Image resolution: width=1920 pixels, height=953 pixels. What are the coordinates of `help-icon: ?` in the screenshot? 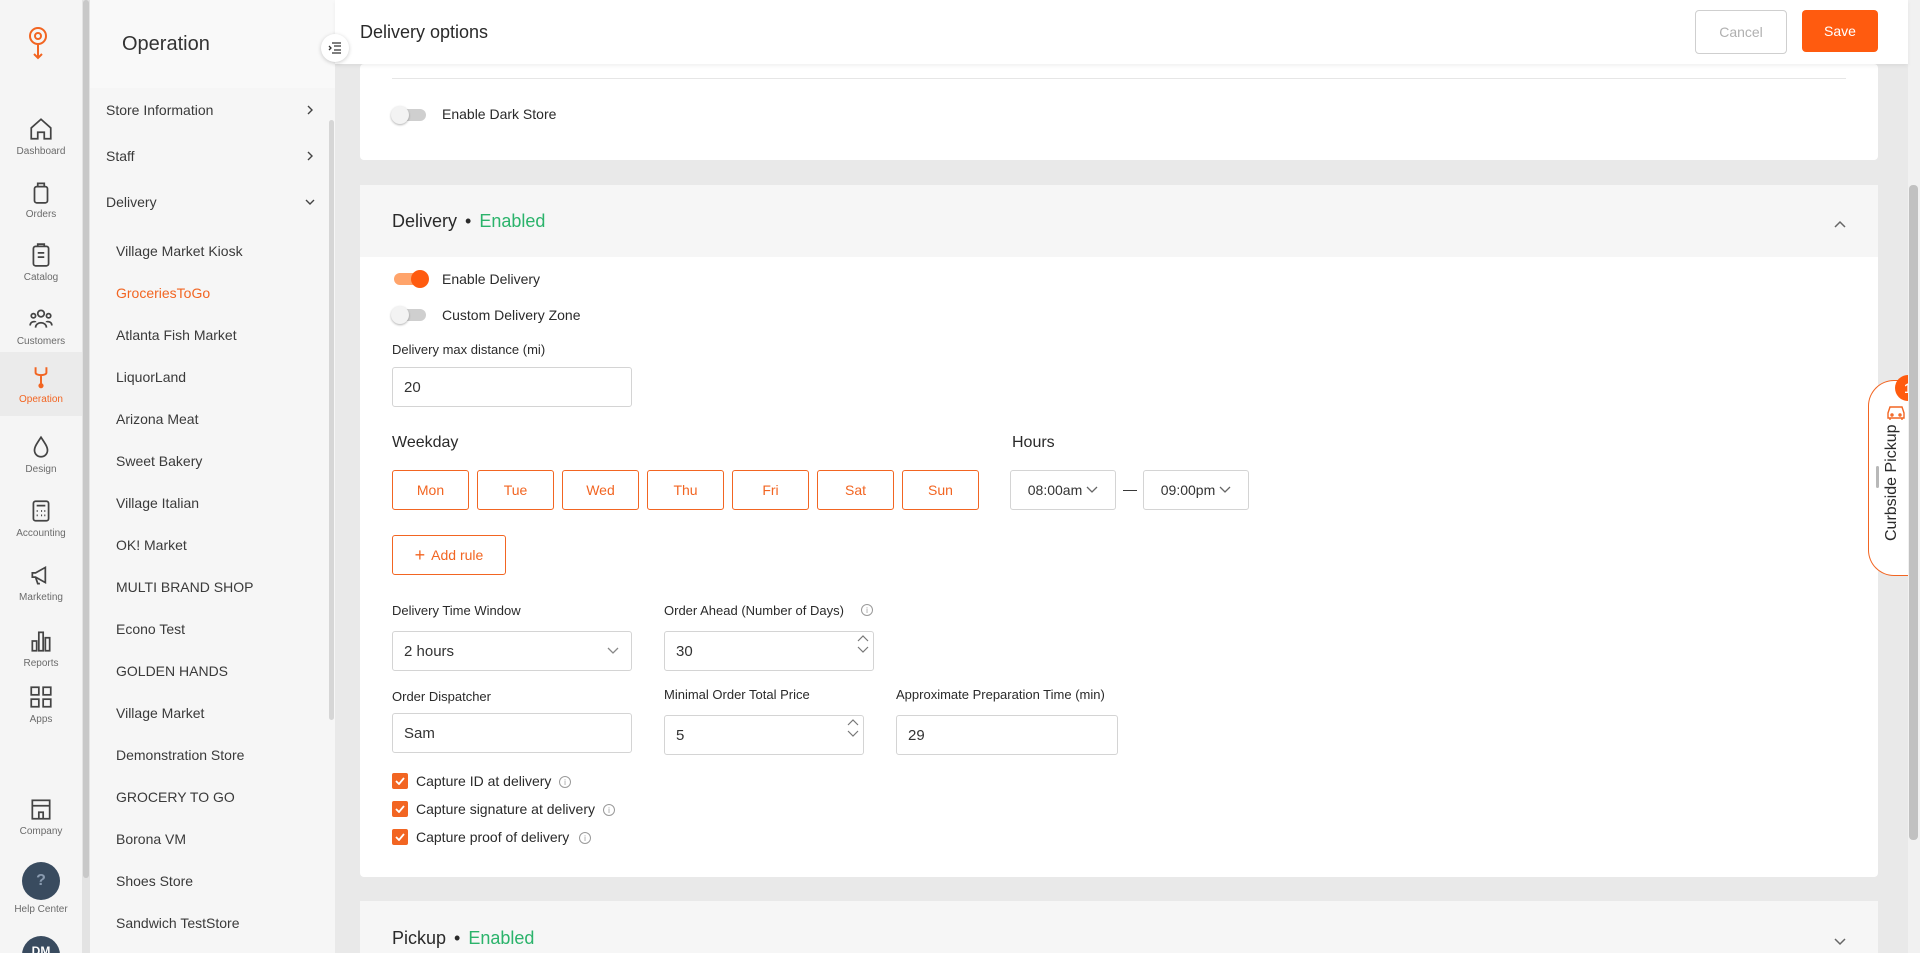 It's located at (41, 880).